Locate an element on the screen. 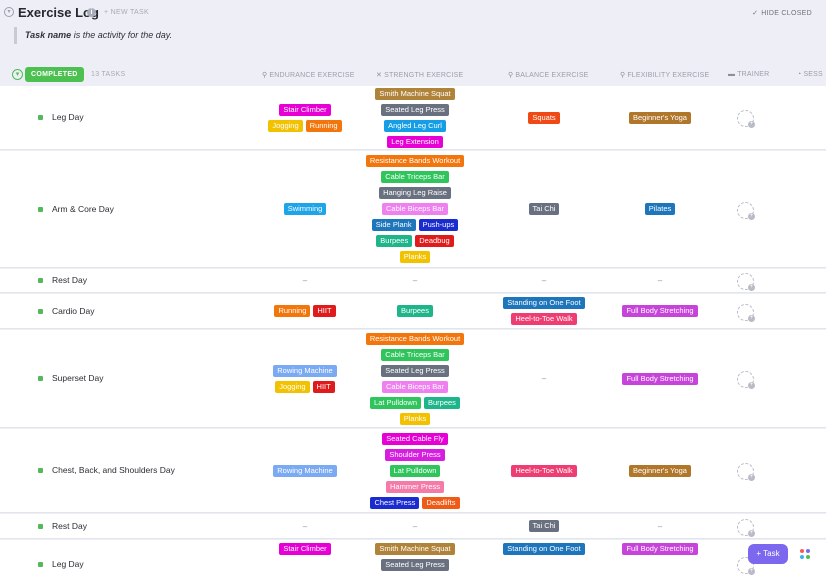 The height and width of the screenshot is (575, 826). endurance-cell: Rowing Machine is located at coordinates (305, 470).